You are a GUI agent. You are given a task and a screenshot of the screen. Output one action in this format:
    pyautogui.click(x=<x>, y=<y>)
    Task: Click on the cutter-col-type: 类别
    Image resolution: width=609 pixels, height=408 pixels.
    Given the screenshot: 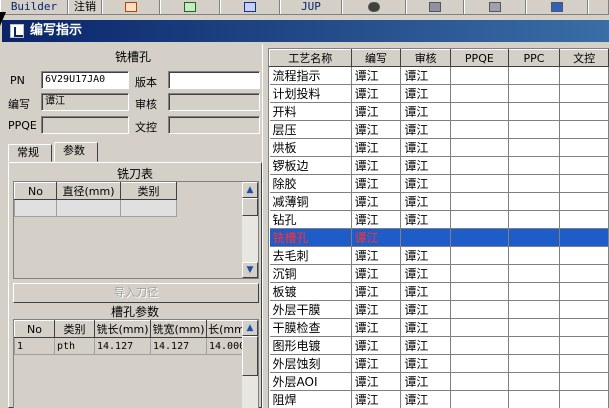 What is the action you would take?
    pyautogui.click(x=148, y=191)
    